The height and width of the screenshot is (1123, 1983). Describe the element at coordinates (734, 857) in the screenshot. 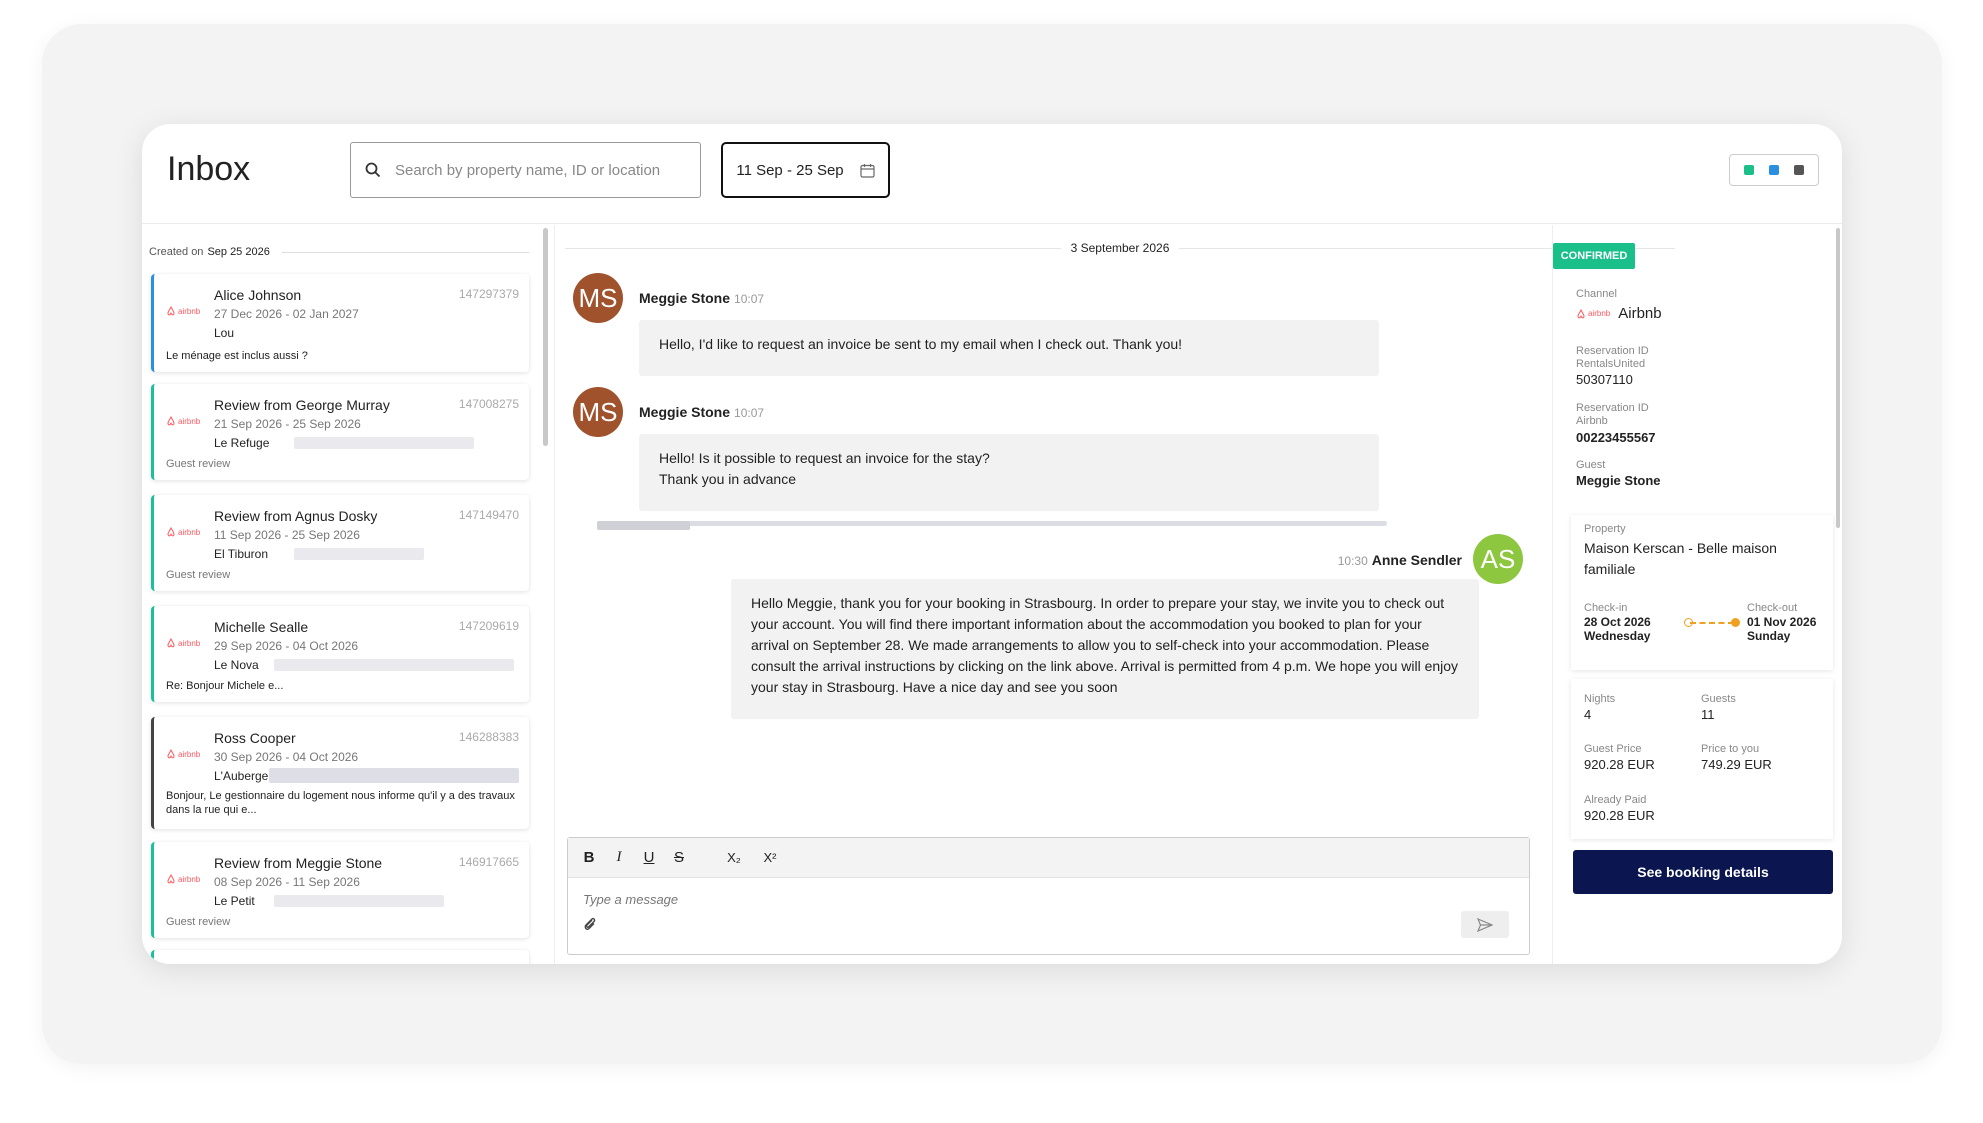

I see `subscript-button: X₂` at that location.